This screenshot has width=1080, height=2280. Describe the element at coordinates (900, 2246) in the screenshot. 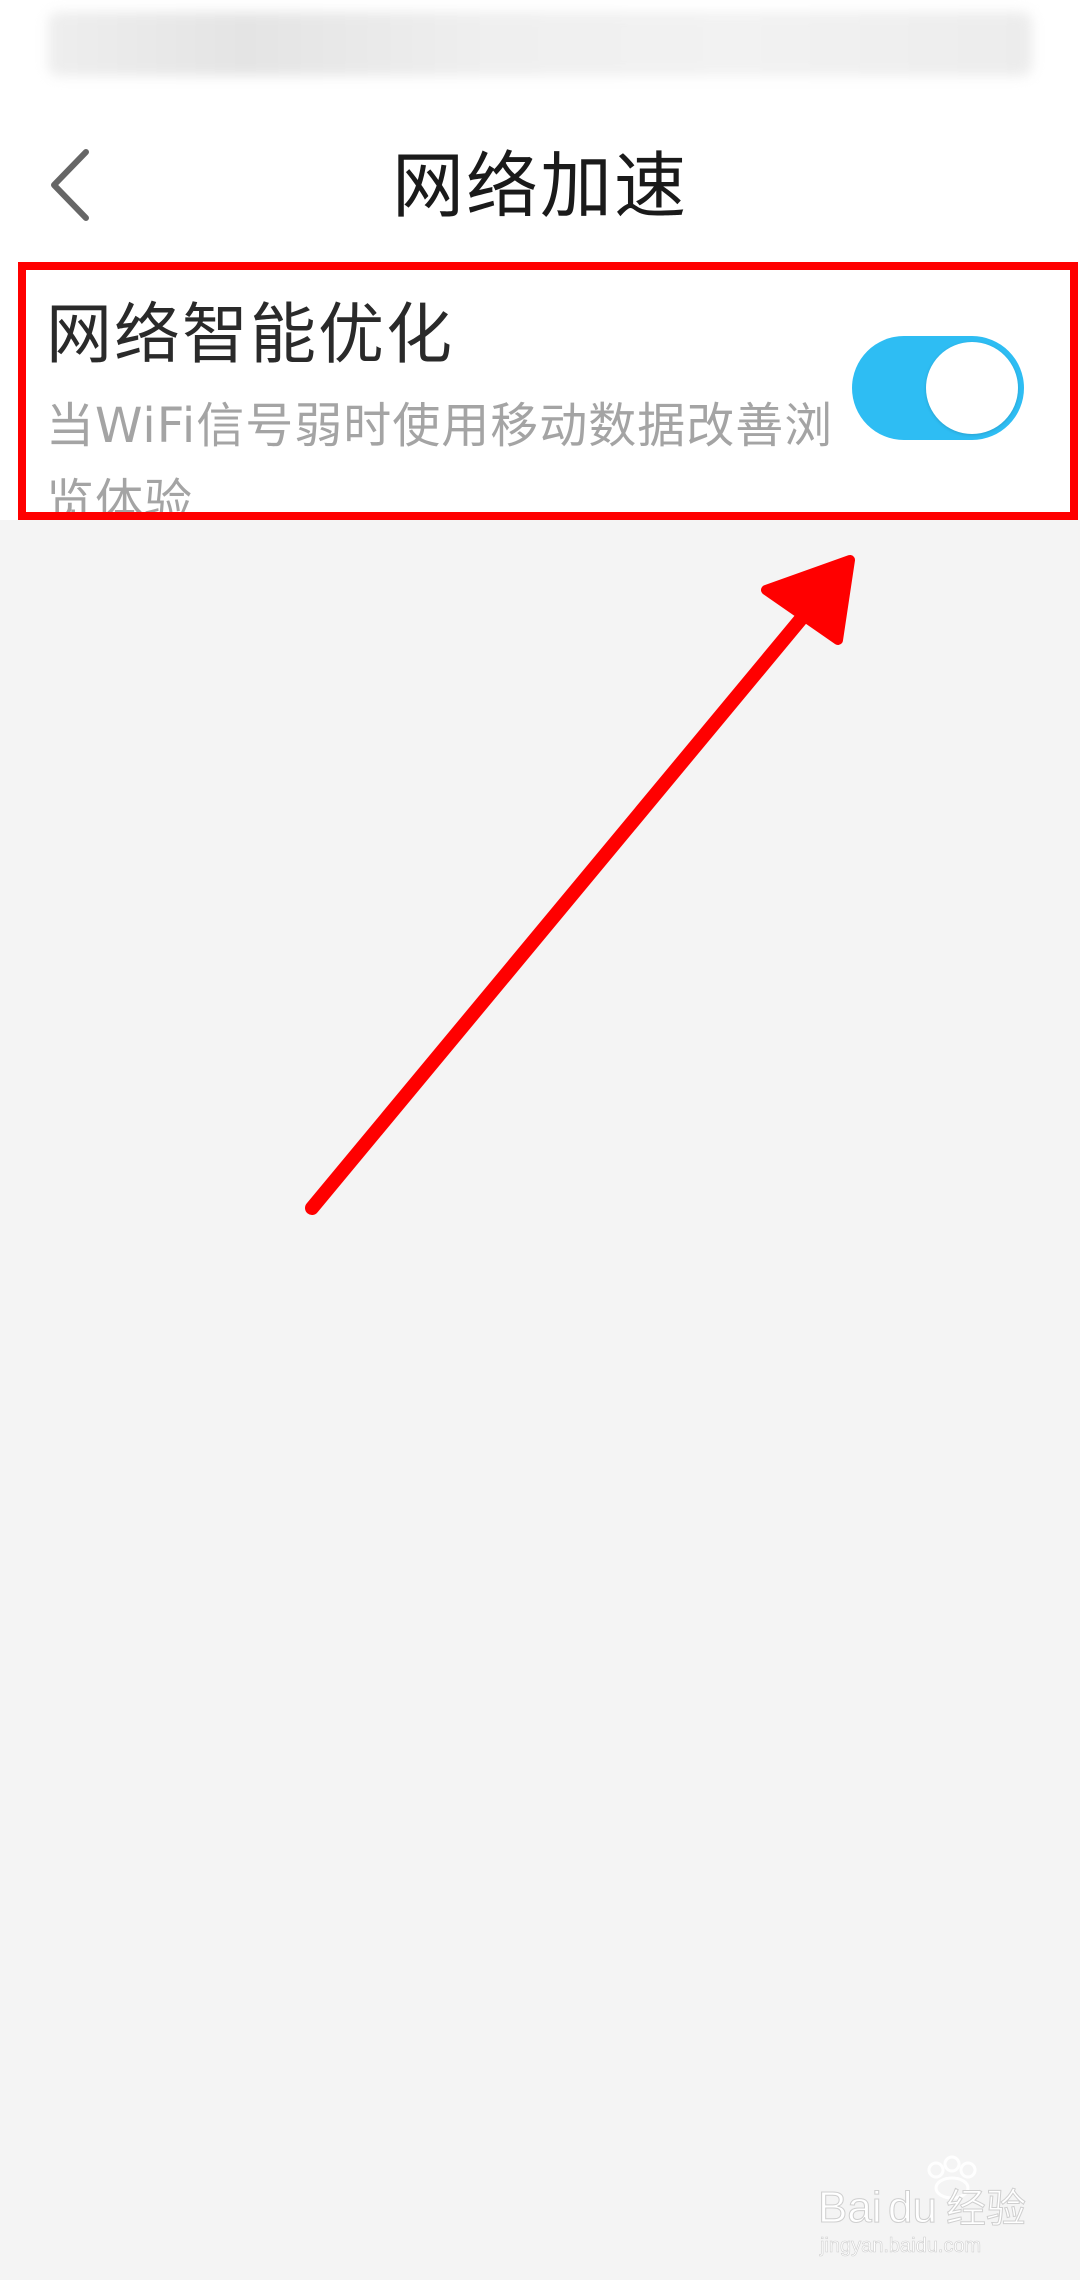

I see `svg-text: jingyan.baidu.com` at that location.